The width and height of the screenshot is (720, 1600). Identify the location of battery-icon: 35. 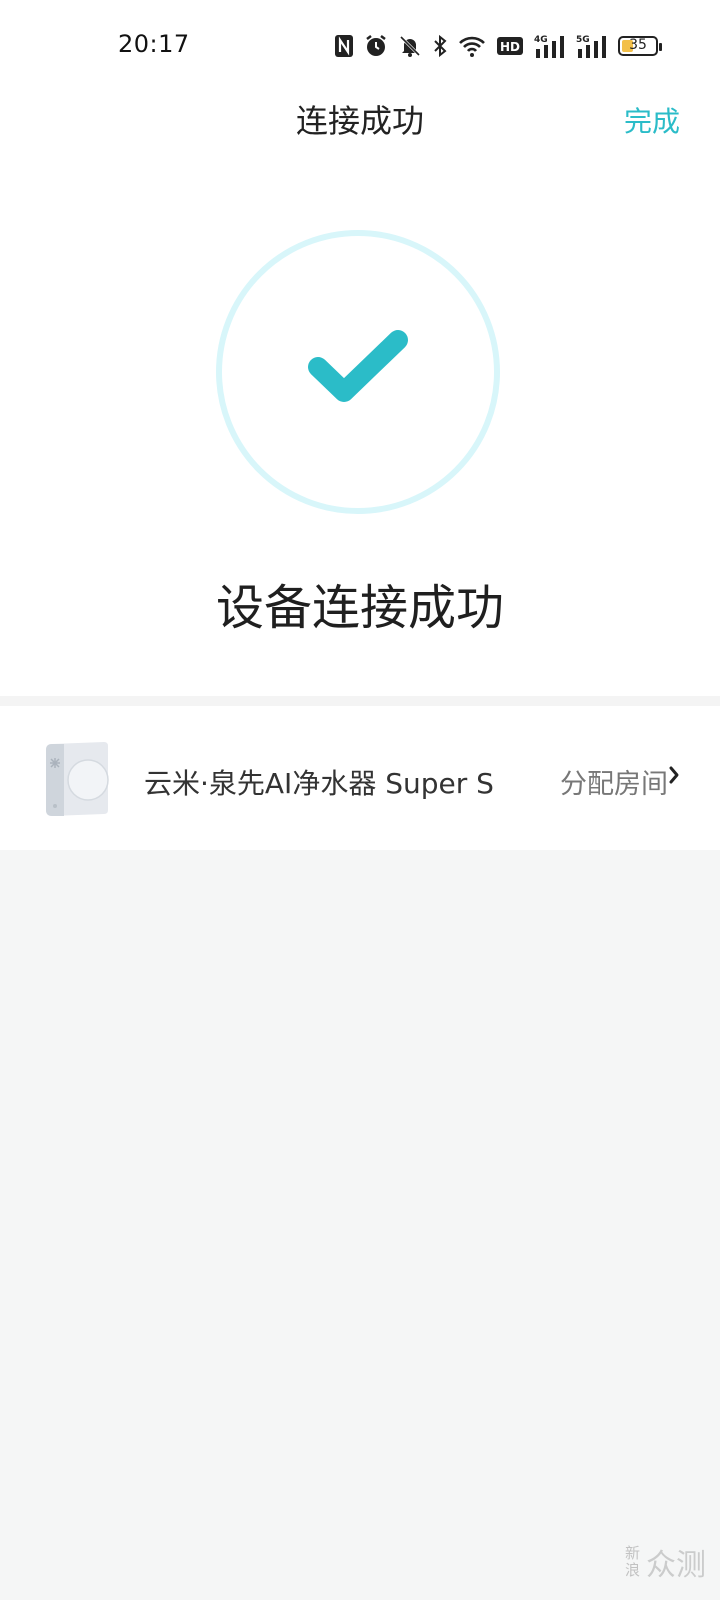
(640, 46).